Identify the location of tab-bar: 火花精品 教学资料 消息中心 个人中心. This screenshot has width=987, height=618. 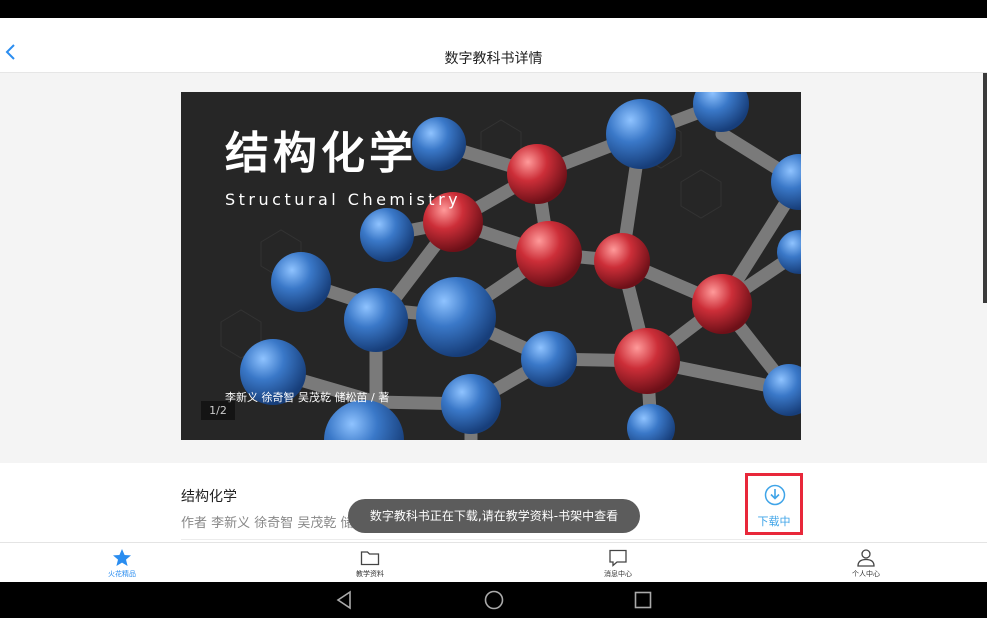
(493, 562).